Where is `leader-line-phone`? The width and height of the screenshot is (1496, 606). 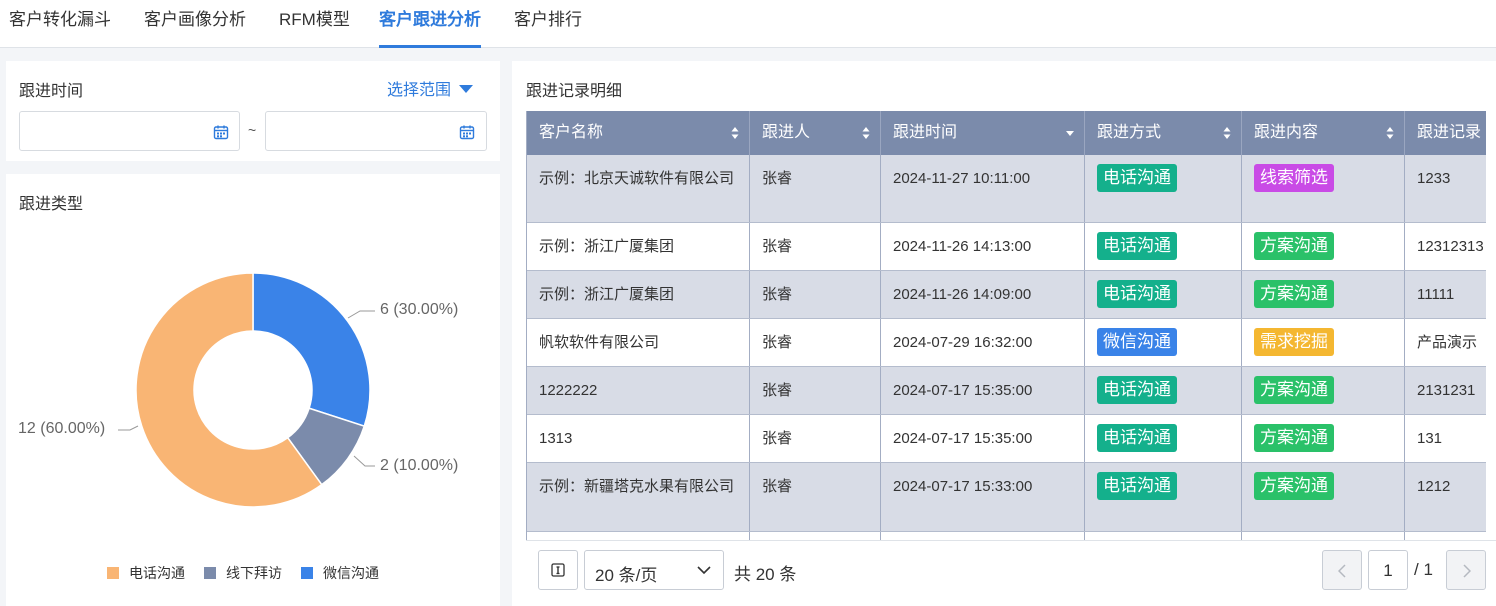 leader-line-phone is located at coordinates (128, 428).